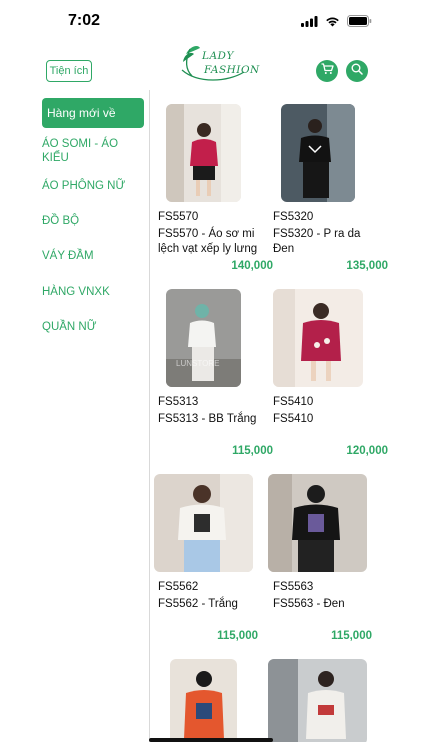  What do you see at coordinates (359, 23) in the screenshot?
I see `battery-icon` at bounding box center [359, 23].